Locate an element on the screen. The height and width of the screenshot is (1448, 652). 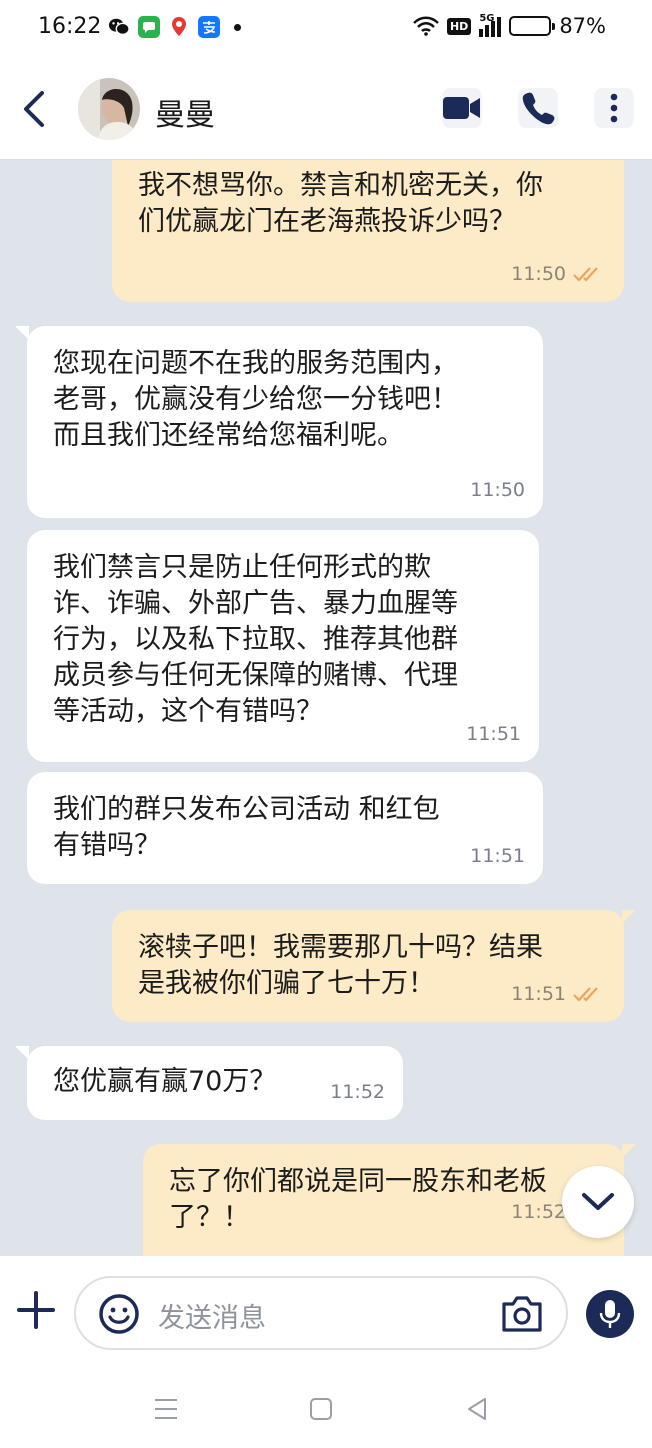
message-bubble-incoming: 我们的群只发布公司活动 和红包 有错吗？ 11:51 is located at coordinates (285, 828).